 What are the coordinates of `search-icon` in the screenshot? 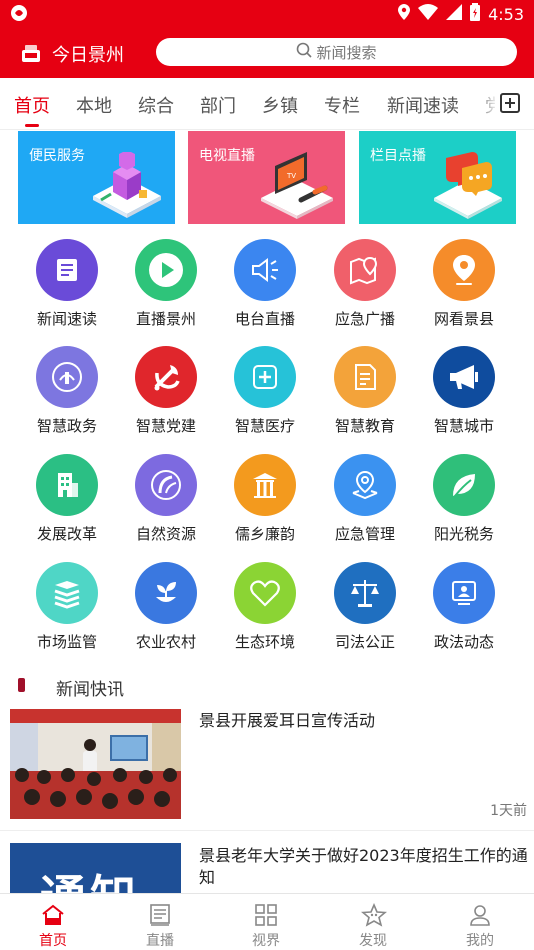 It's located at (306, 52).